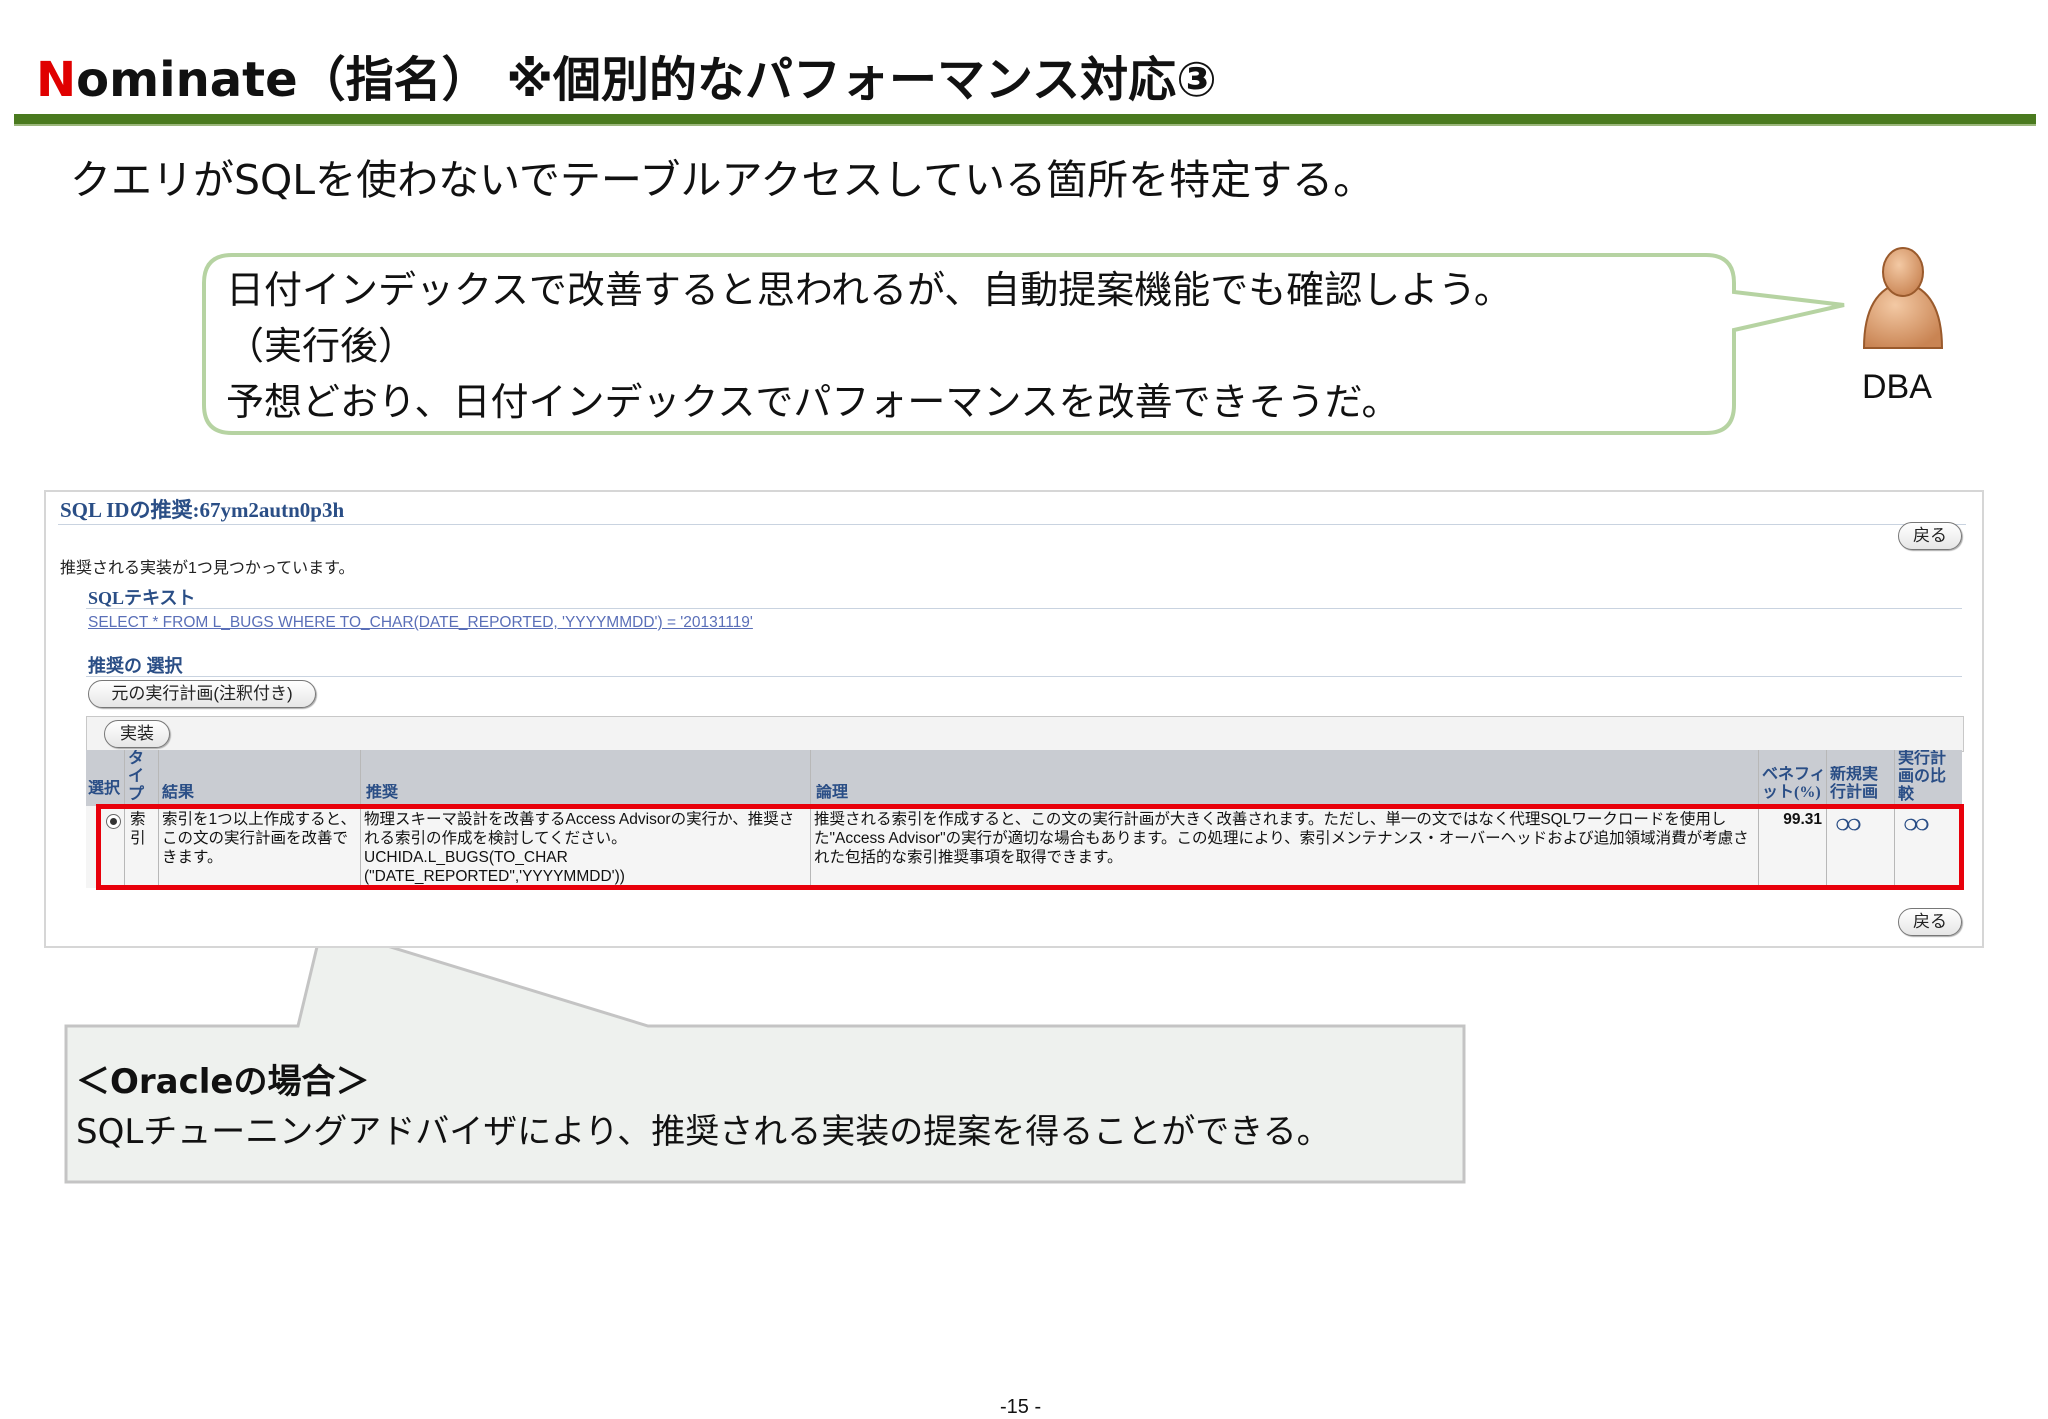 This screenshot has width=2048, height=1419. Describe the element at coordinates (105, 792) in the screenshot. I see `col-select: 選択` at that location.